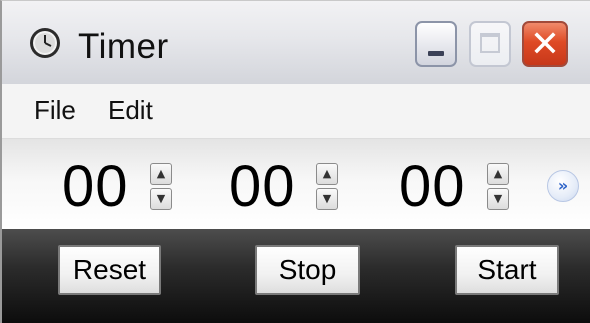 The height and width of the screenshot is (323, 590). I want to click on hours-spinner: ▲ ▼, so click(161, 187).